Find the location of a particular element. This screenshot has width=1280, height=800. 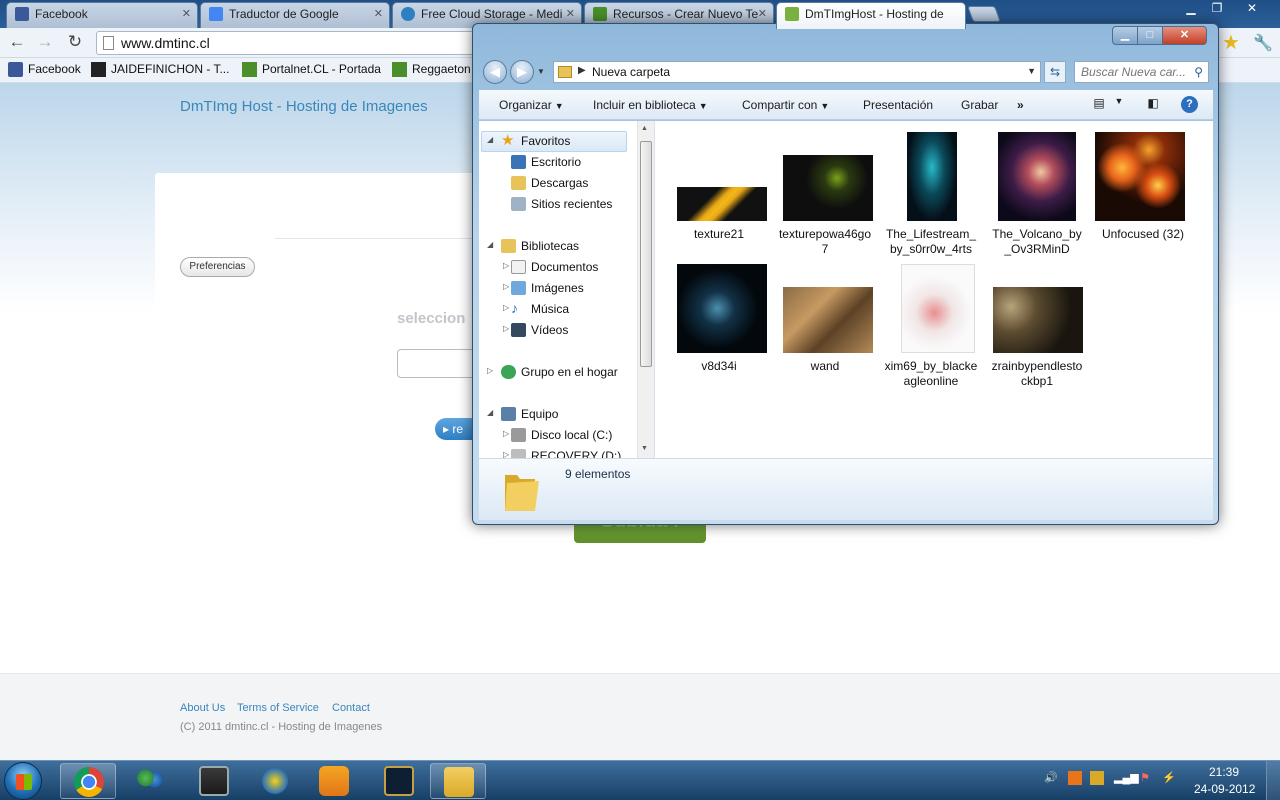

recent-places-icon is located at coordinates (518, 204).